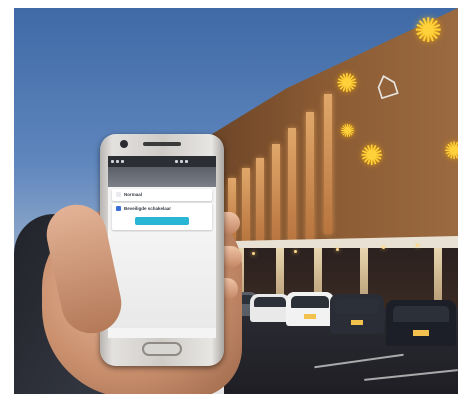 The width and height of the screenshot is (465, 398). I want to click on status-bar, so click(162, 161).